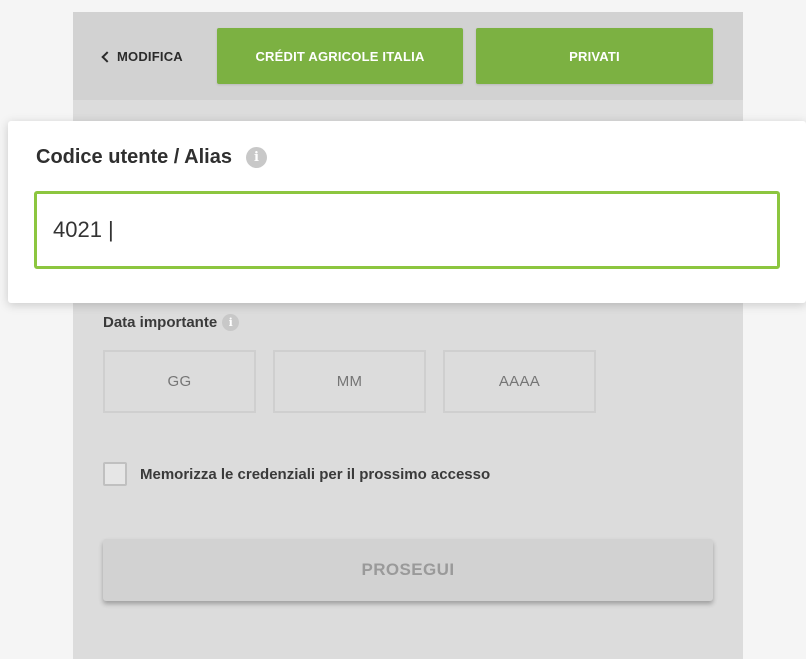  I want to click on date-field-label: Data importante i, so click(171, 322).